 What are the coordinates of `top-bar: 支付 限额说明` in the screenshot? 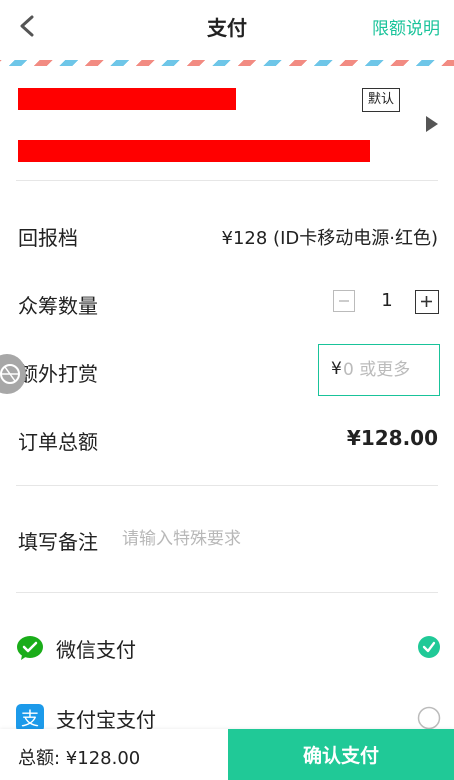 It's located at (227, 26).